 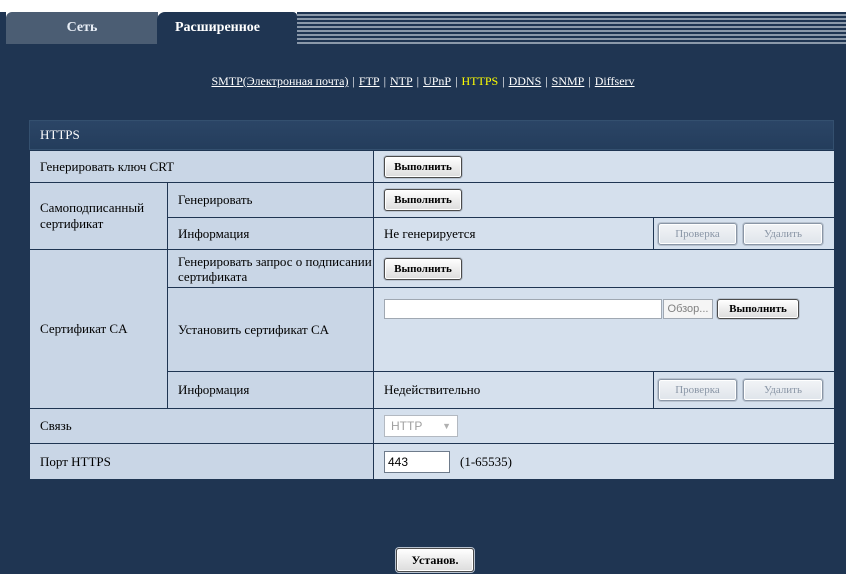 What do you see at coordinates (604, 200) in the screenshot?
I see `self-signed-generate-cell: Выполнить` at bounding box center [604, 200].